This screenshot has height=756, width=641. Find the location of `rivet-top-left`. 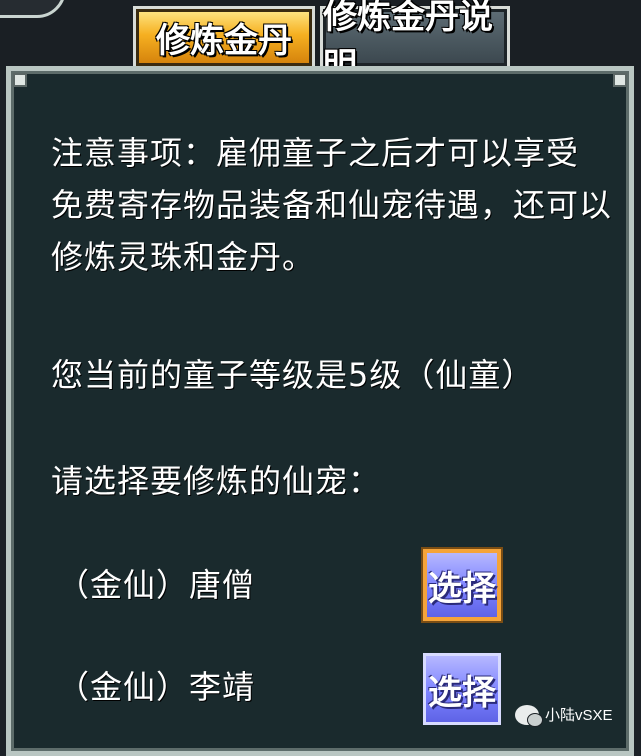

rivet-top-left is located at coordinates (20, 80).